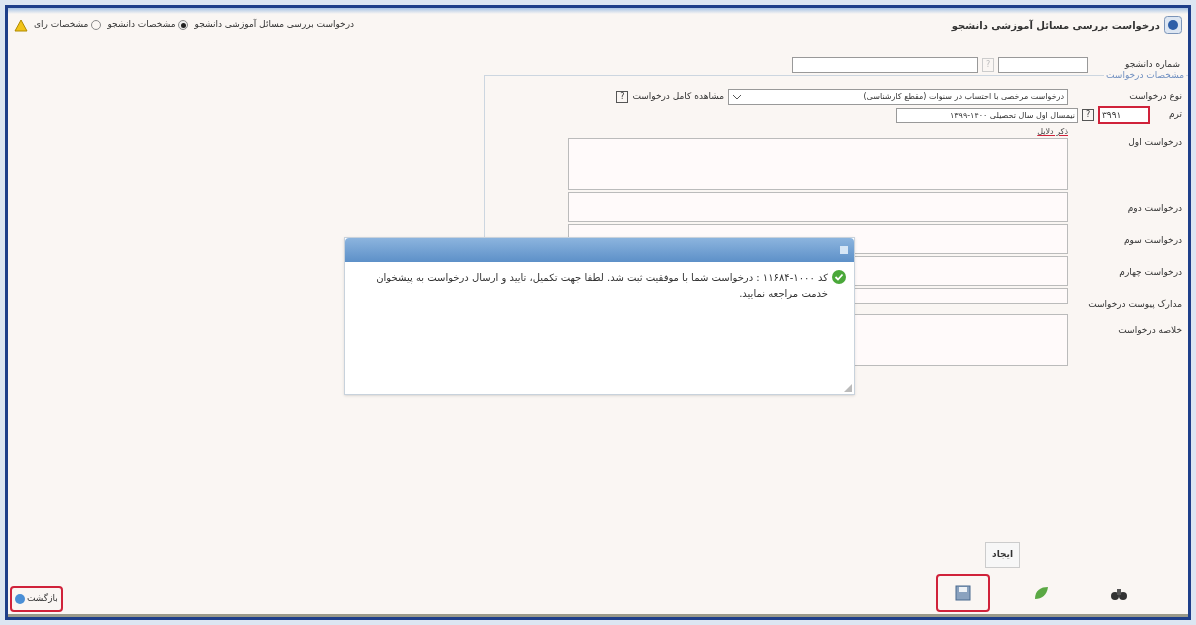 The height and width of the screenshot is (625, 1196). I want to click on student-number-field, so click(1043, 65).